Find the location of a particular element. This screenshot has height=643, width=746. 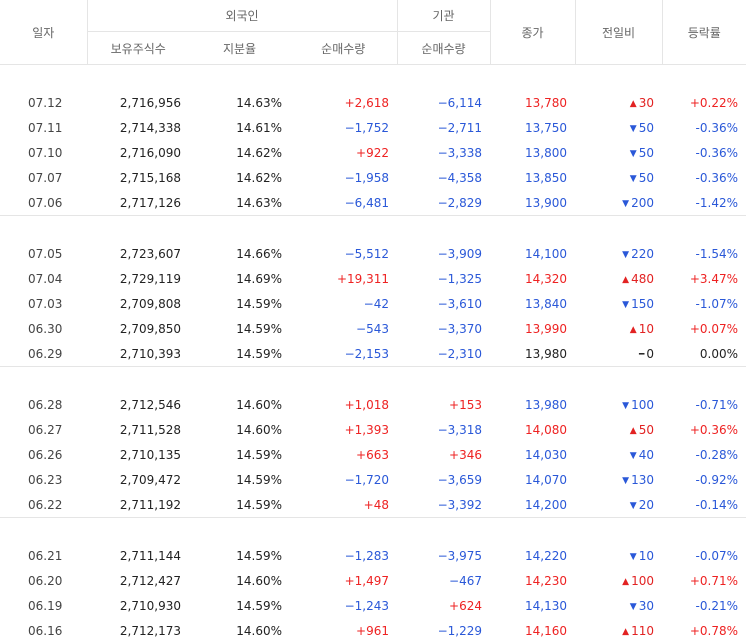

row-rate: -0.92% is located at coordinates (704, 479).